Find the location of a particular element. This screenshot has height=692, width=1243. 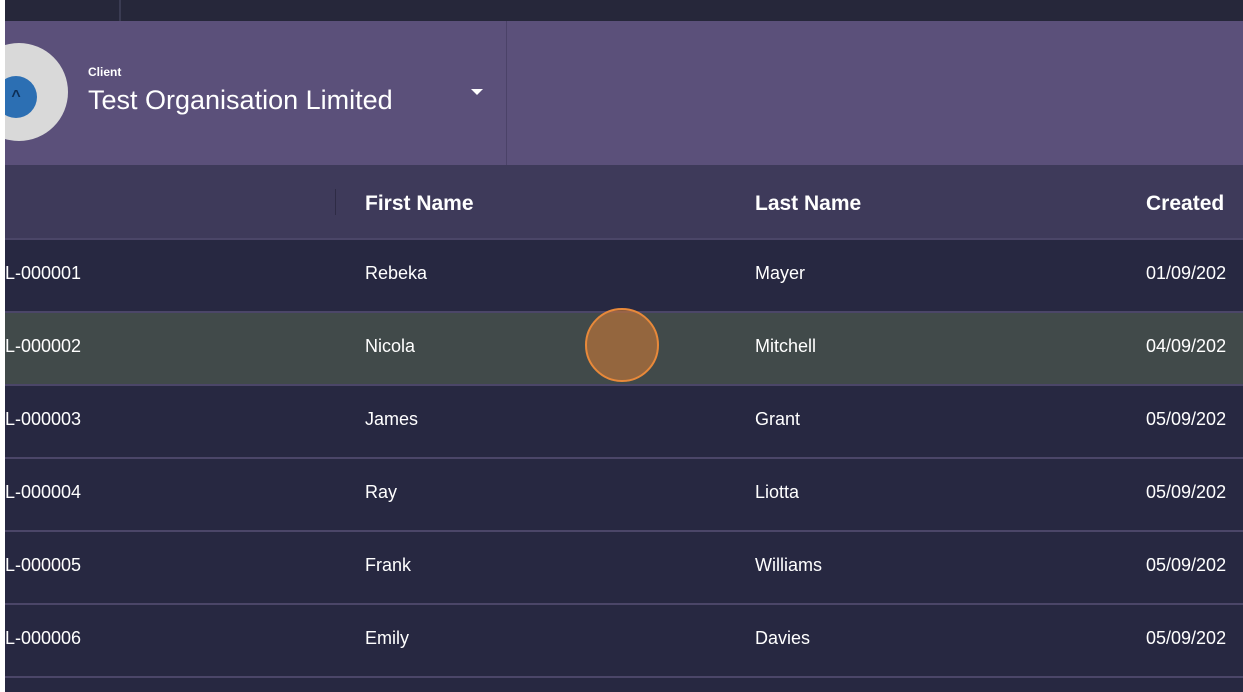

cell-first-name: Frank is located at coordinates (388, 565).